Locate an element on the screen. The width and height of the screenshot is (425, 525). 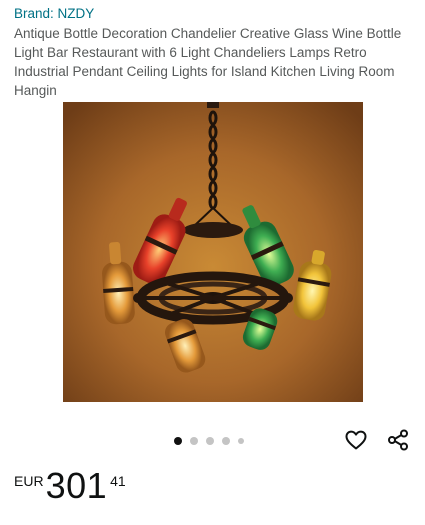
share-icon is located at coordinates (398, 440).